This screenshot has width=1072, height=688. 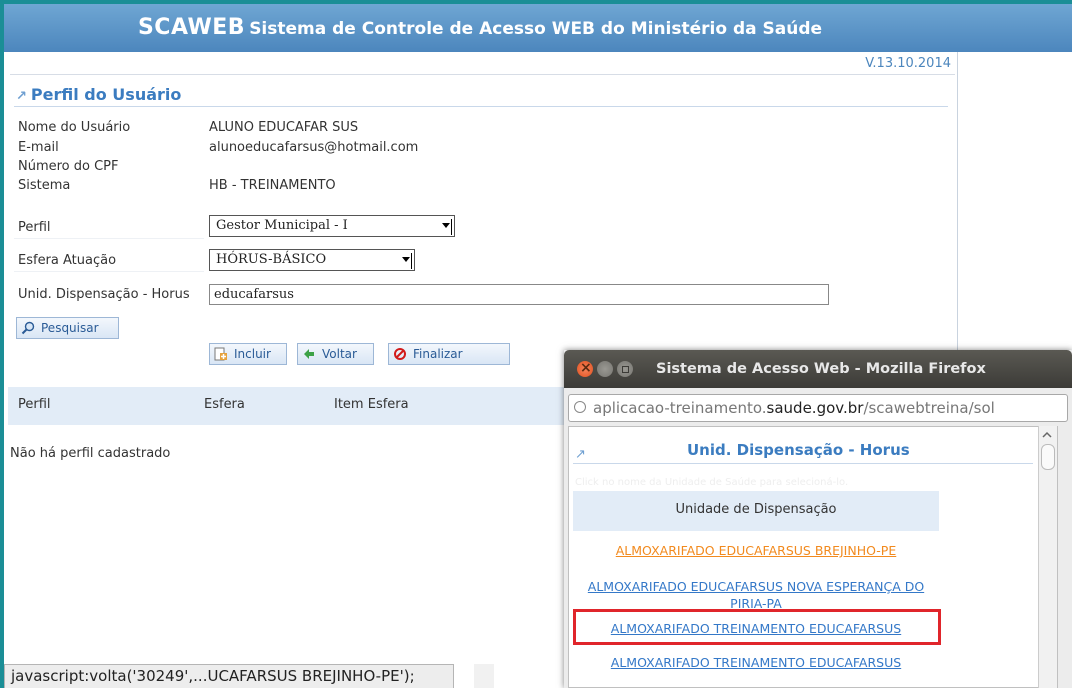 What do you see at coordinates (1048, 457) in the screenshot?
I see `scroll-thumb` at bounding box center [1048, 457].